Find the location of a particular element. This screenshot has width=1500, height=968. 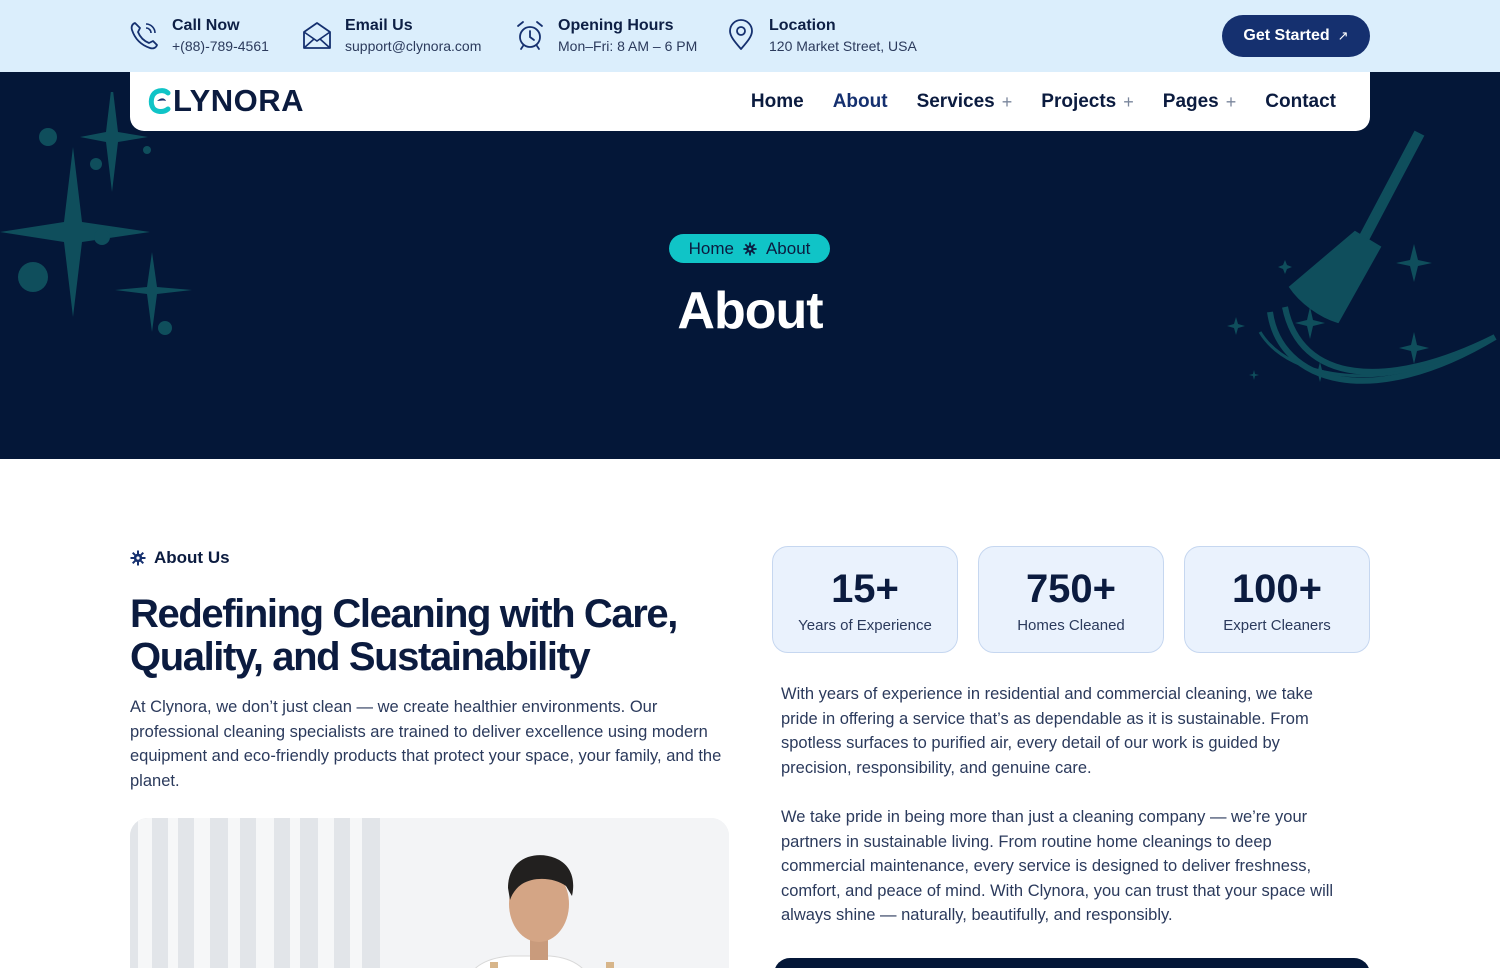

nav-item-contact: Contact is located at coordinates (1300, 102).